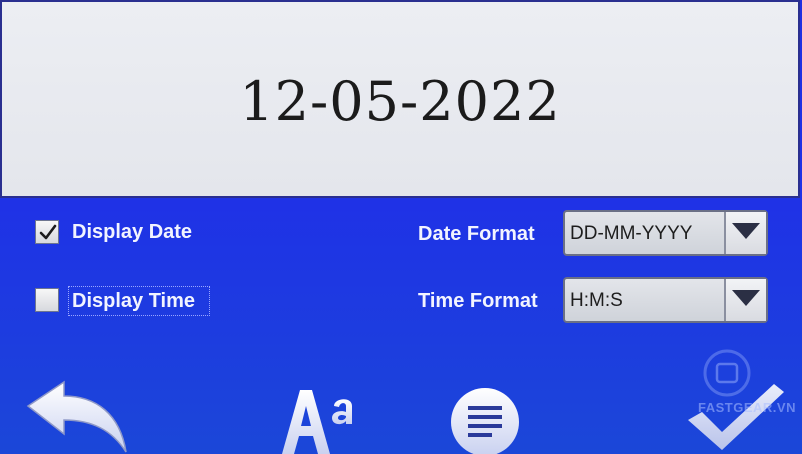  Describe the element at coordinates (596, 300) in the screenshot. I see `time-format-value: H:M:S` at that location.